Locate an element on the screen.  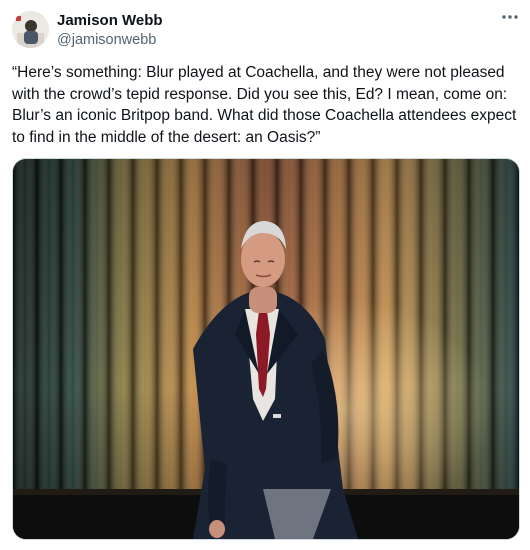
person-avatar-icon is located at coordinates (30, 29).